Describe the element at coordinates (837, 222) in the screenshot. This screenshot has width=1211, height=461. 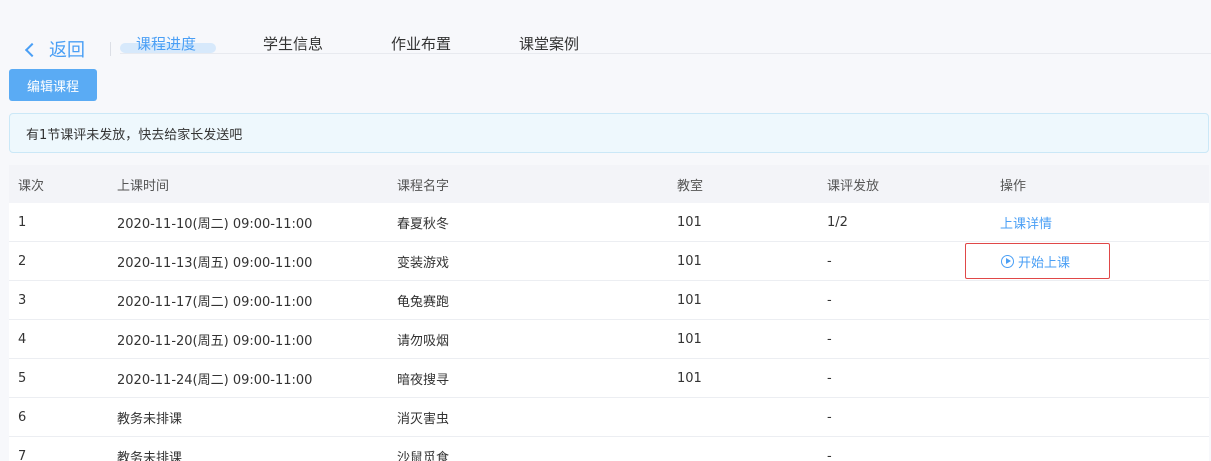
I see `cell-review: 1/2` at that location.